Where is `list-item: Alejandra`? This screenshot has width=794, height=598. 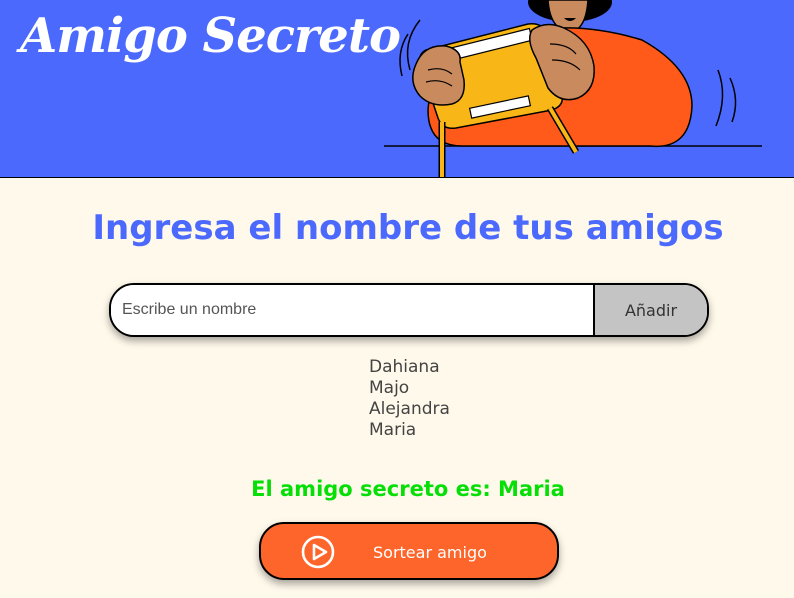 list-item: Alejandra is located at coordinates (409, 409).